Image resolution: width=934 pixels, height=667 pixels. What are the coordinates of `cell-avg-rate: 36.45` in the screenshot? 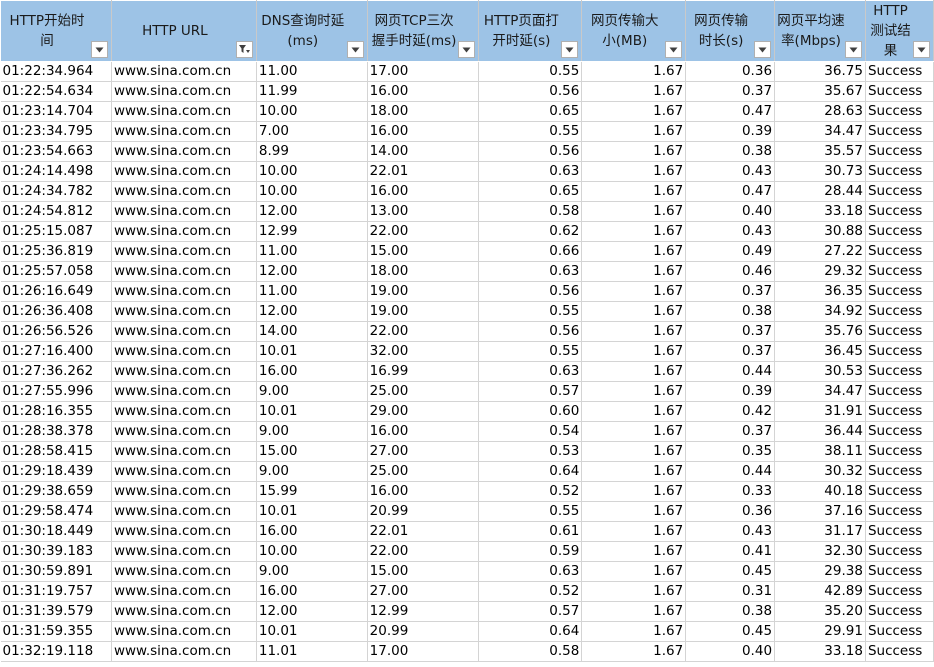 It's located at (820, 351).